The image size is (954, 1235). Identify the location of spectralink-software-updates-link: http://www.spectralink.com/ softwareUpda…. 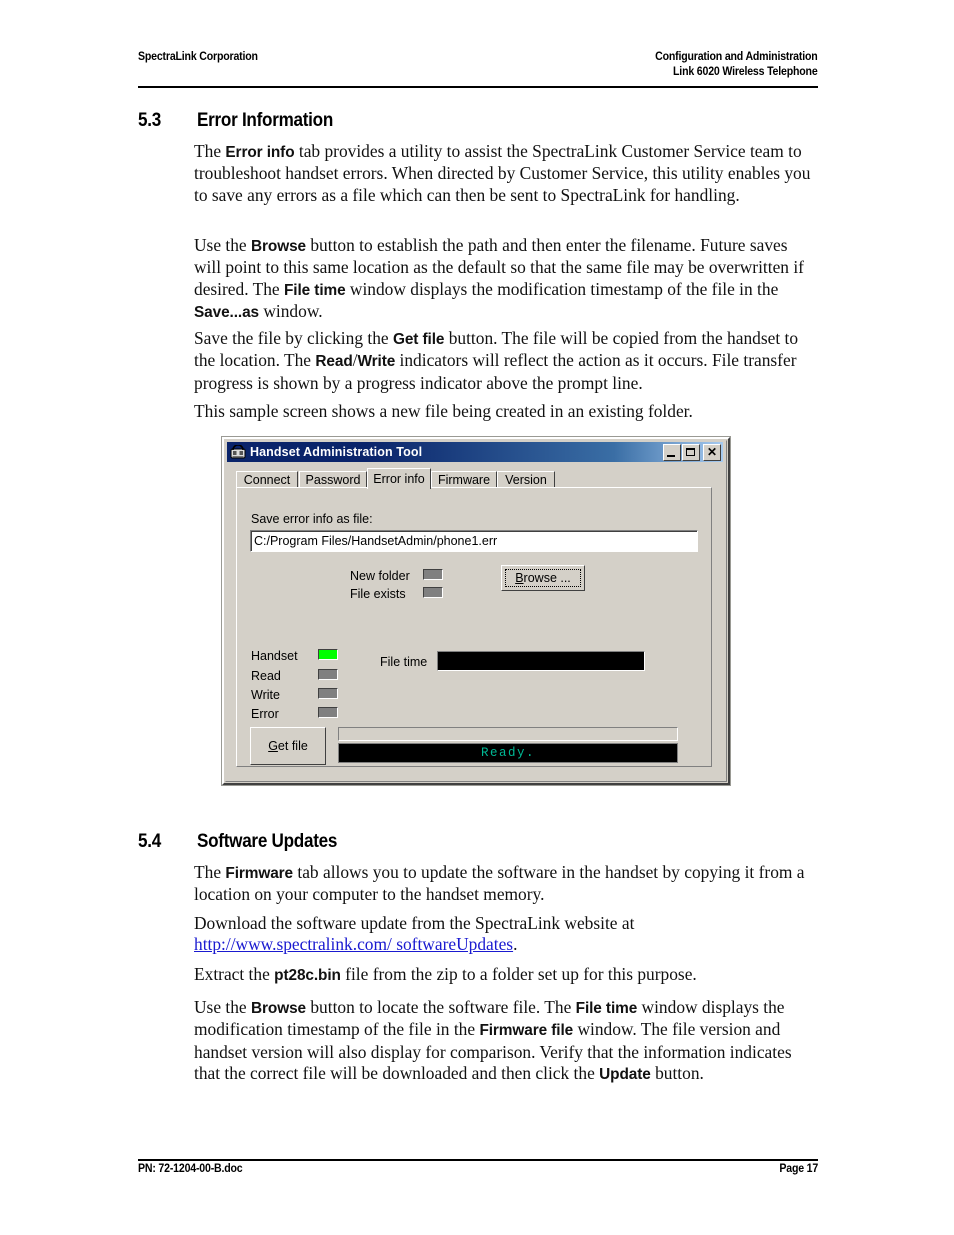
(353, 944).